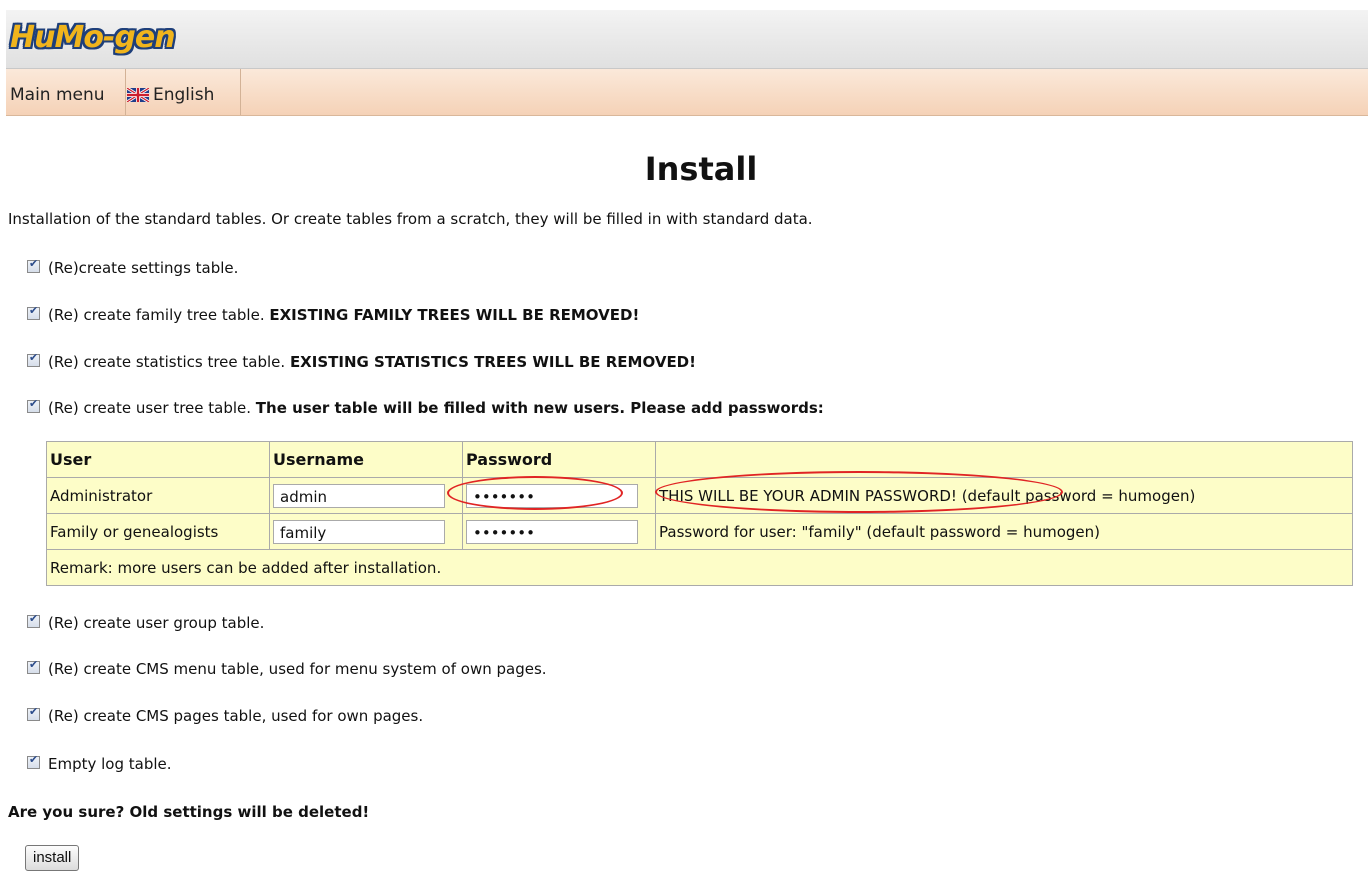  I want to click on username-input-family: family, so click(359, 531).